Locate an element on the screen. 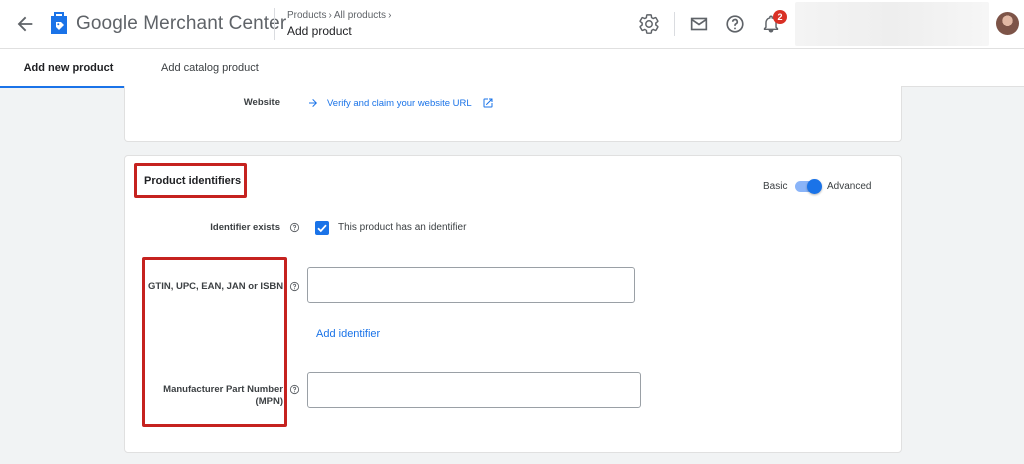  notification-badge: 2 is located at coordinates (780, 17).